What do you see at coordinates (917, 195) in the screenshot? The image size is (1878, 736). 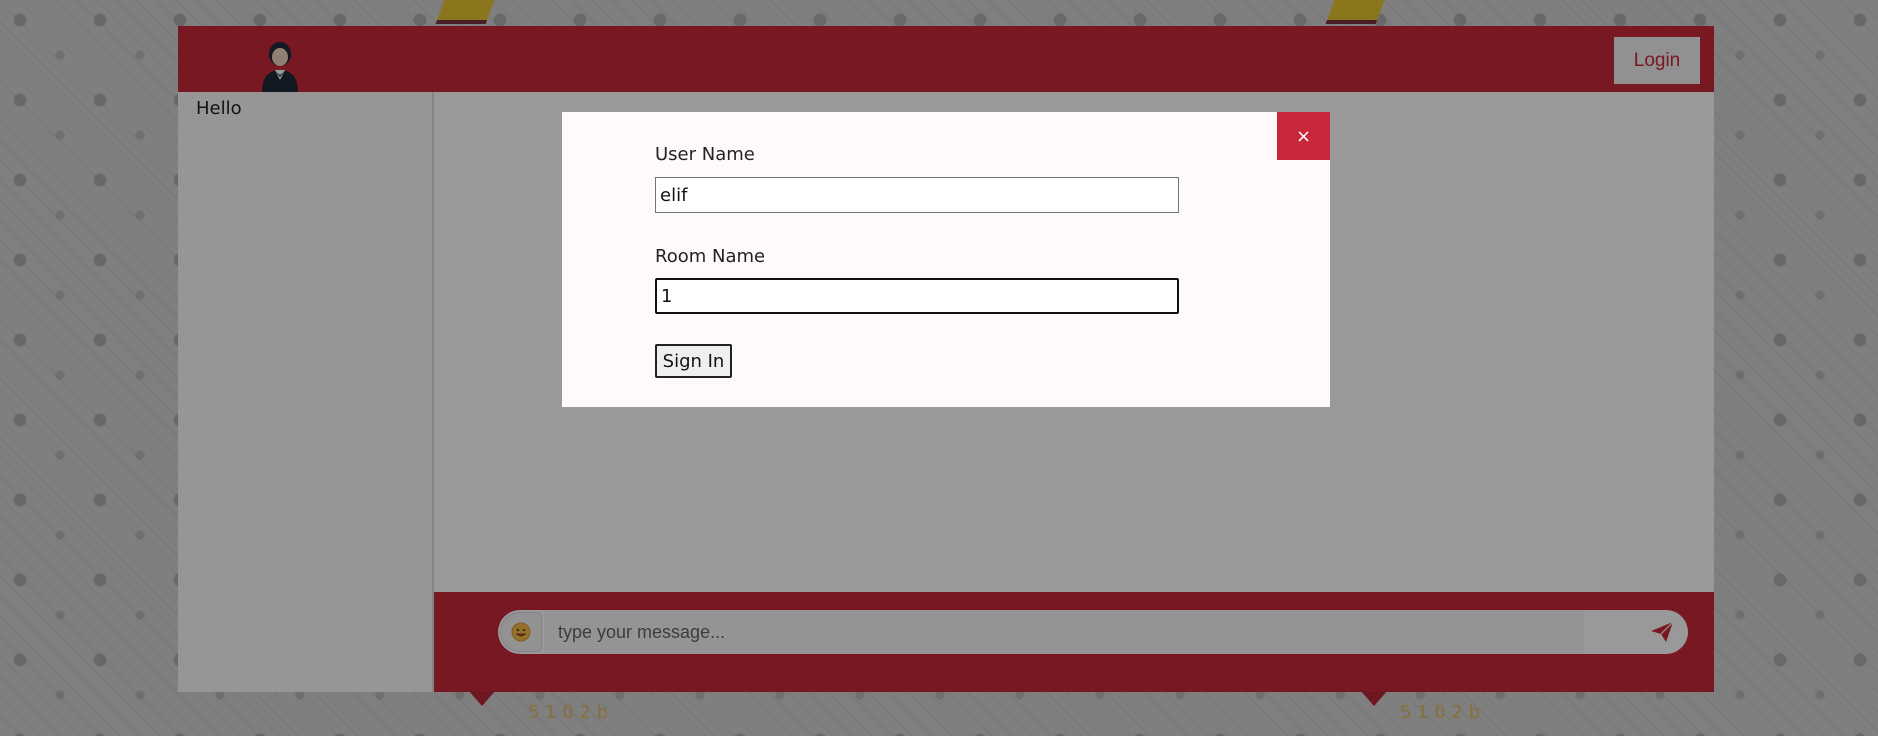 I see `username-input` at bounding box center [917, 195].